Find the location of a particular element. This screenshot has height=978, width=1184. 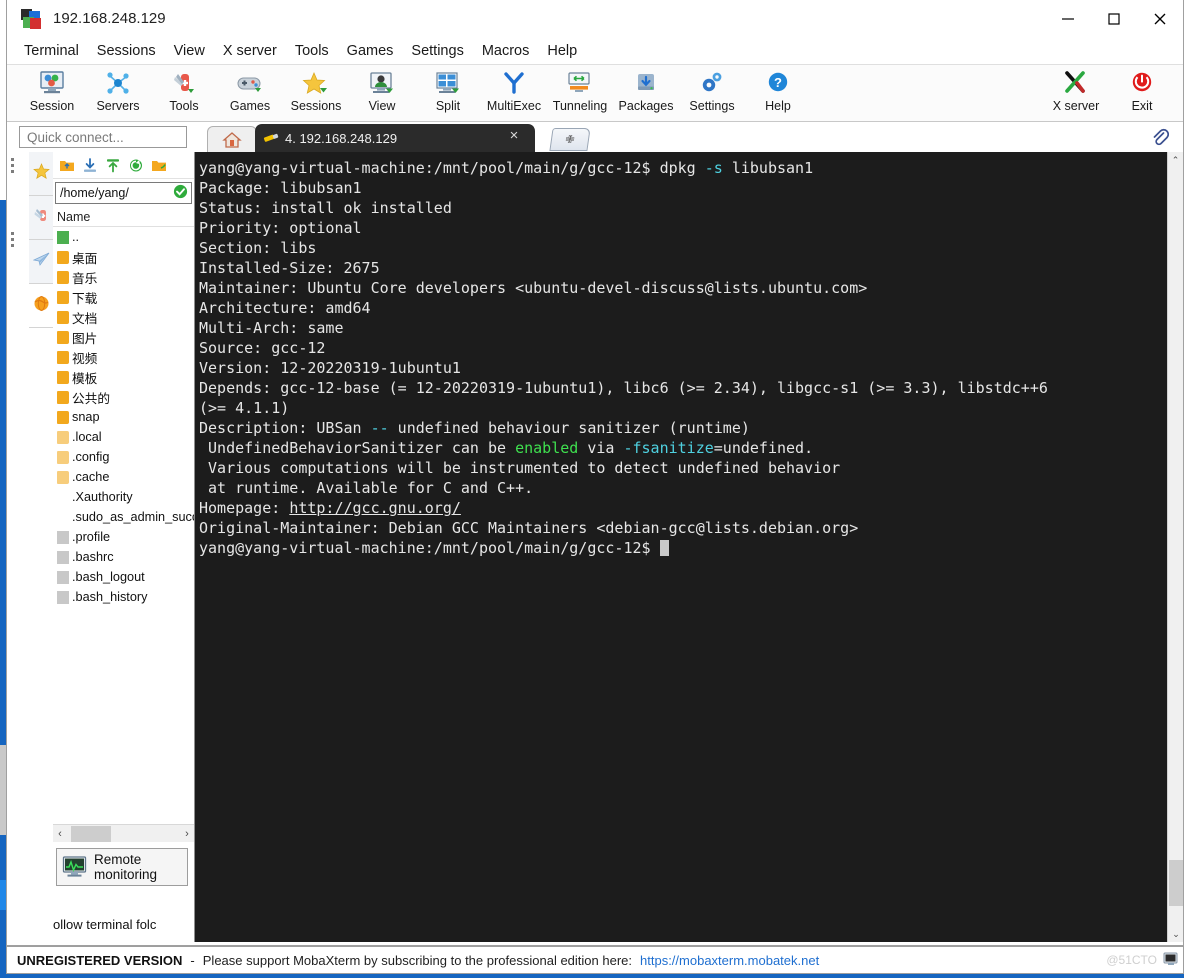

scroll-down-arrow: ⌄ is located at coordinates (1176, 934).